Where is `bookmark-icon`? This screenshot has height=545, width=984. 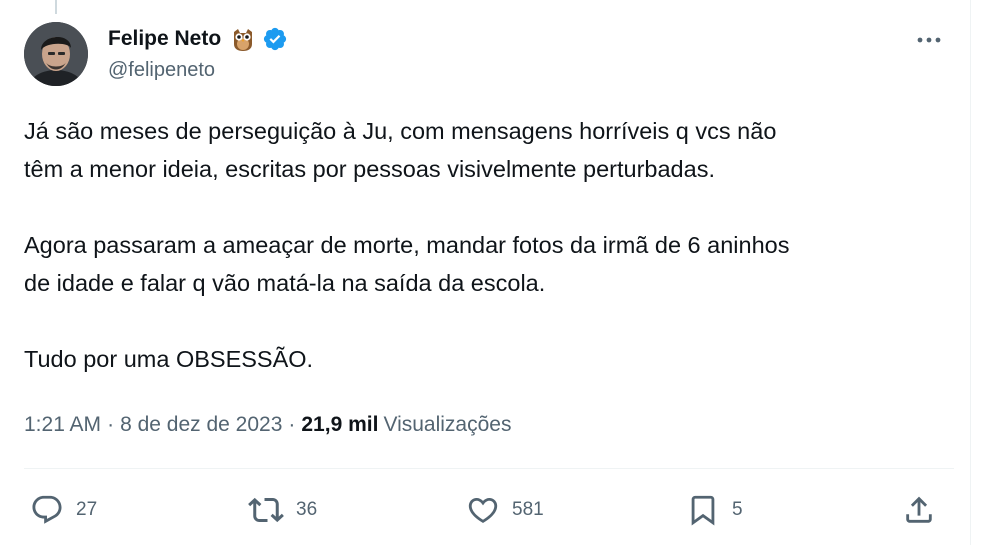
bookmark-icon is located at coordinates (703, 510).